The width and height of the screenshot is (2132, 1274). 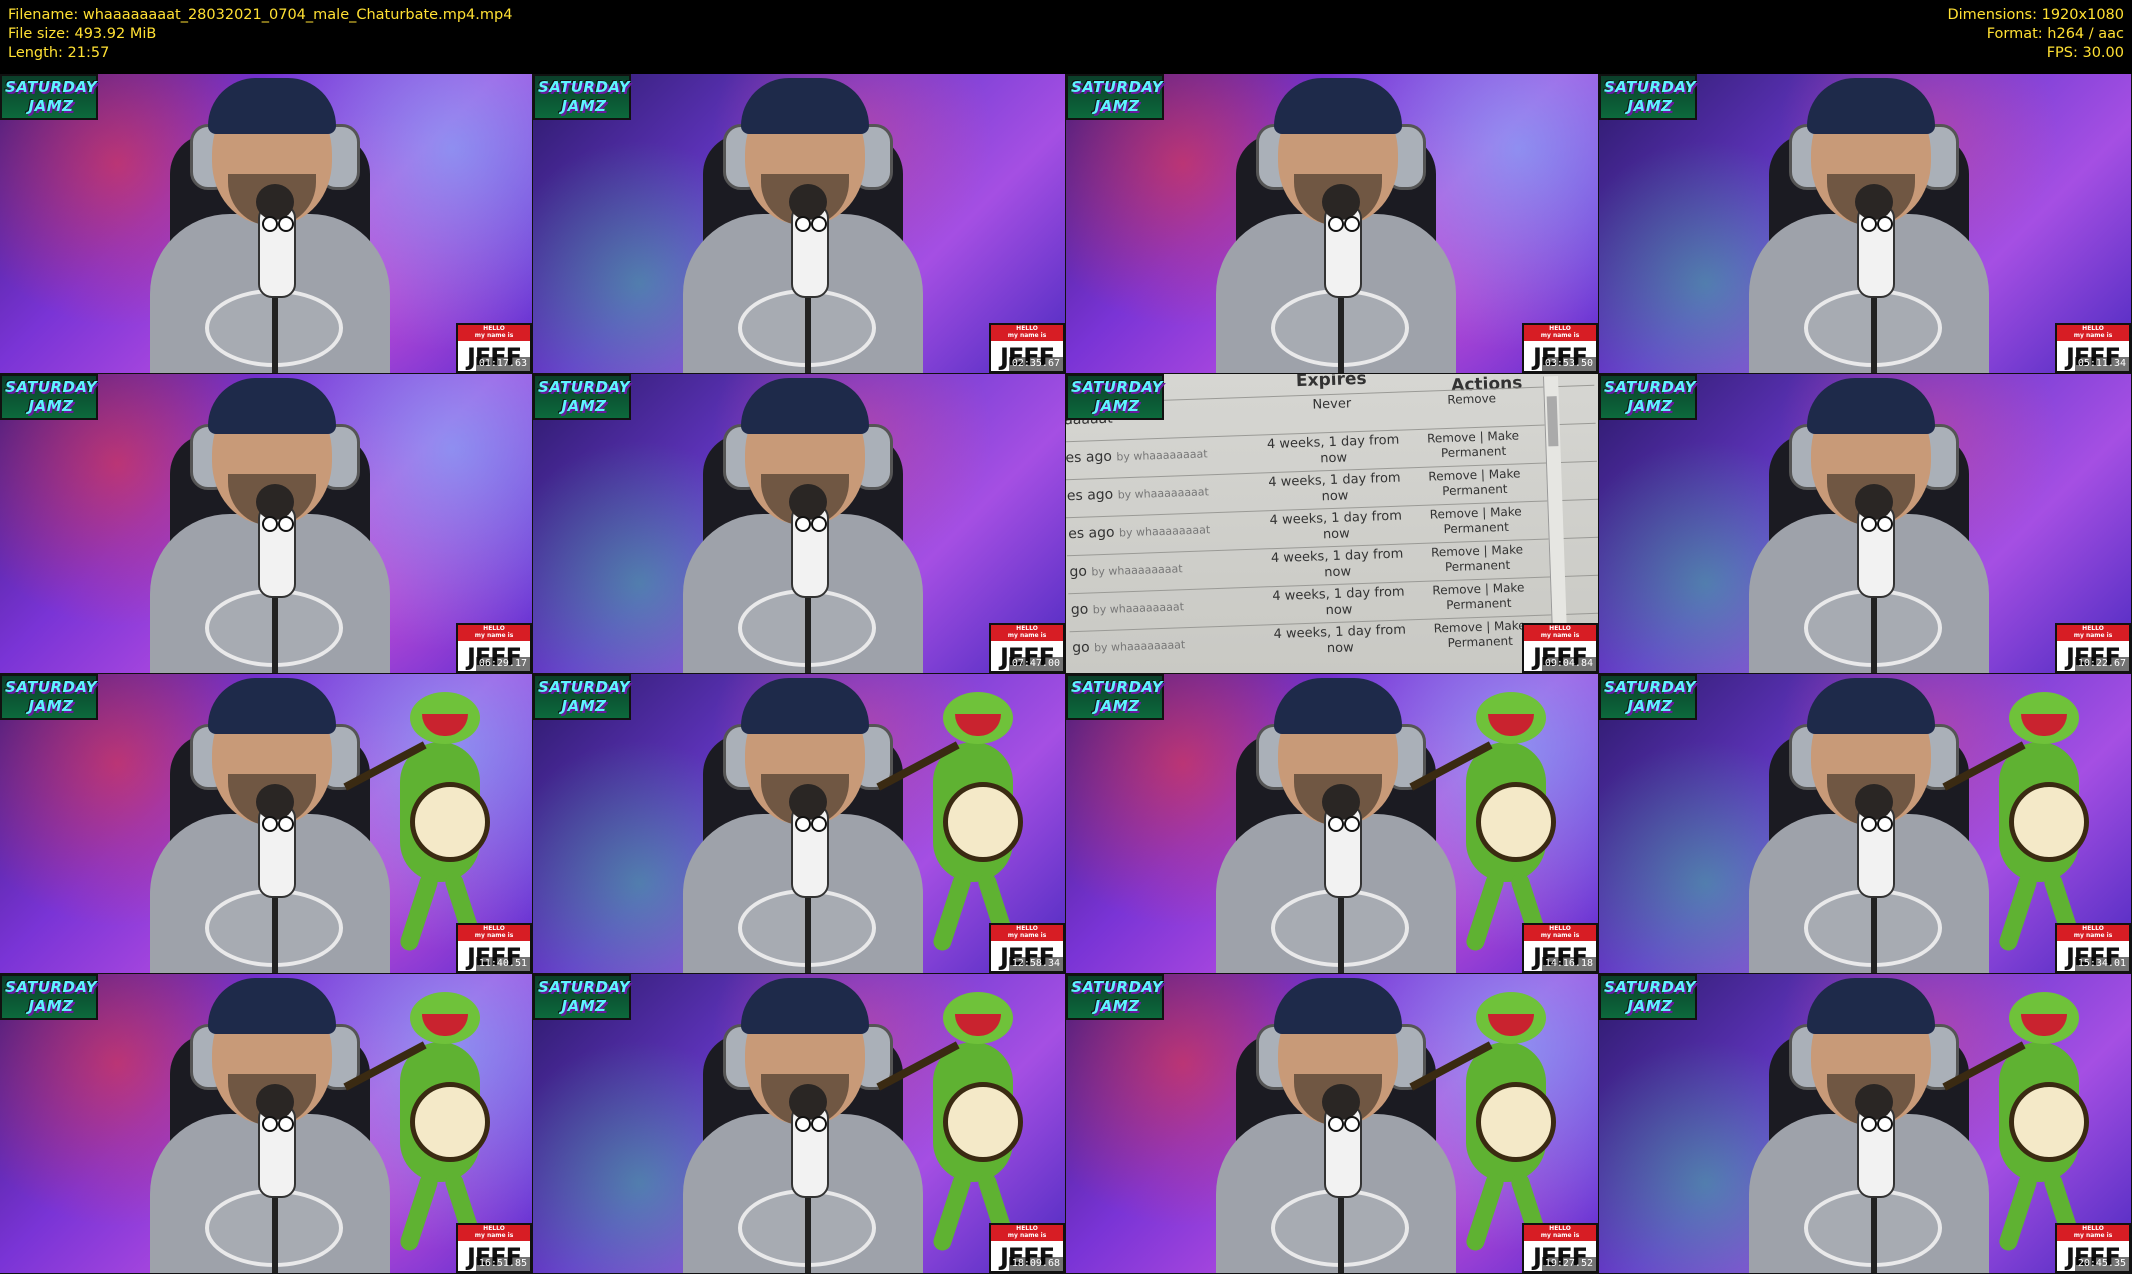 What do you see at coordinates (799, 824) in the screenshot?
I see `thumbnail: SATURDAYJAMZHELLOmy name isJEFF12:58.34` at bounding box center [799, 824].